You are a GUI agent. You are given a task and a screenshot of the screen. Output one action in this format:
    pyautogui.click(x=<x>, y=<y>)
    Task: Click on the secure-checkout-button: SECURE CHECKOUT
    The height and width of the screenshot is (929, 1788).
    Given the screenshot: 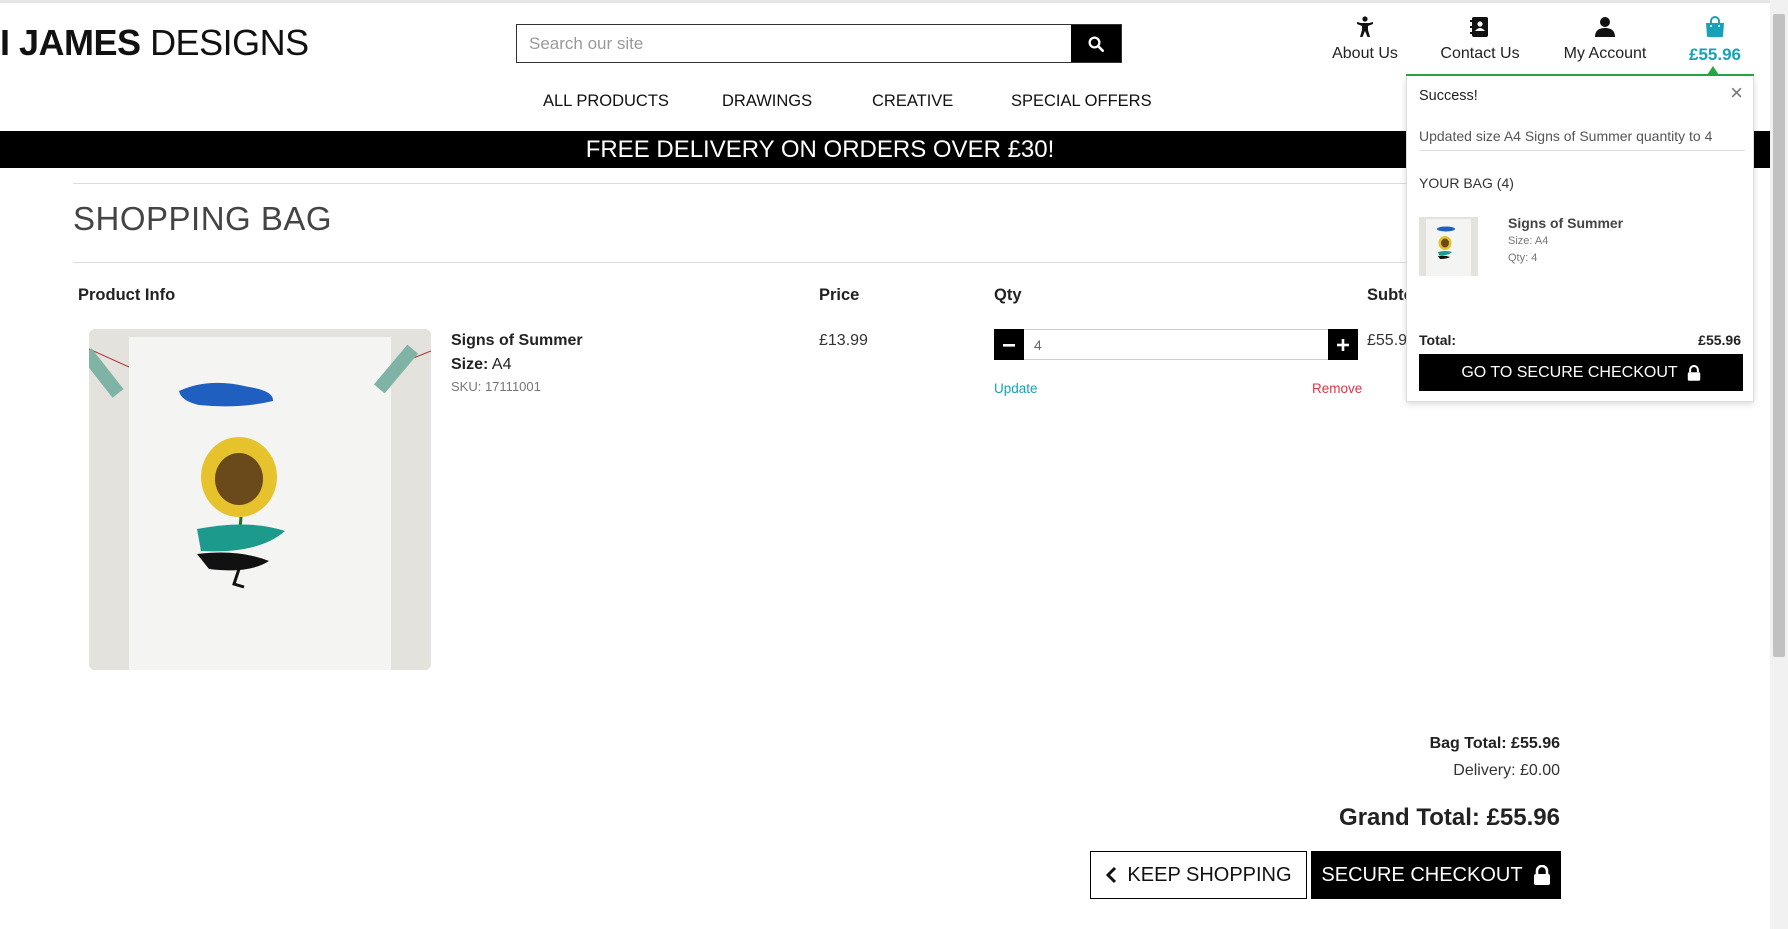 What is the action you would take?
    pyautogui.click(x=1436, y=875)
    